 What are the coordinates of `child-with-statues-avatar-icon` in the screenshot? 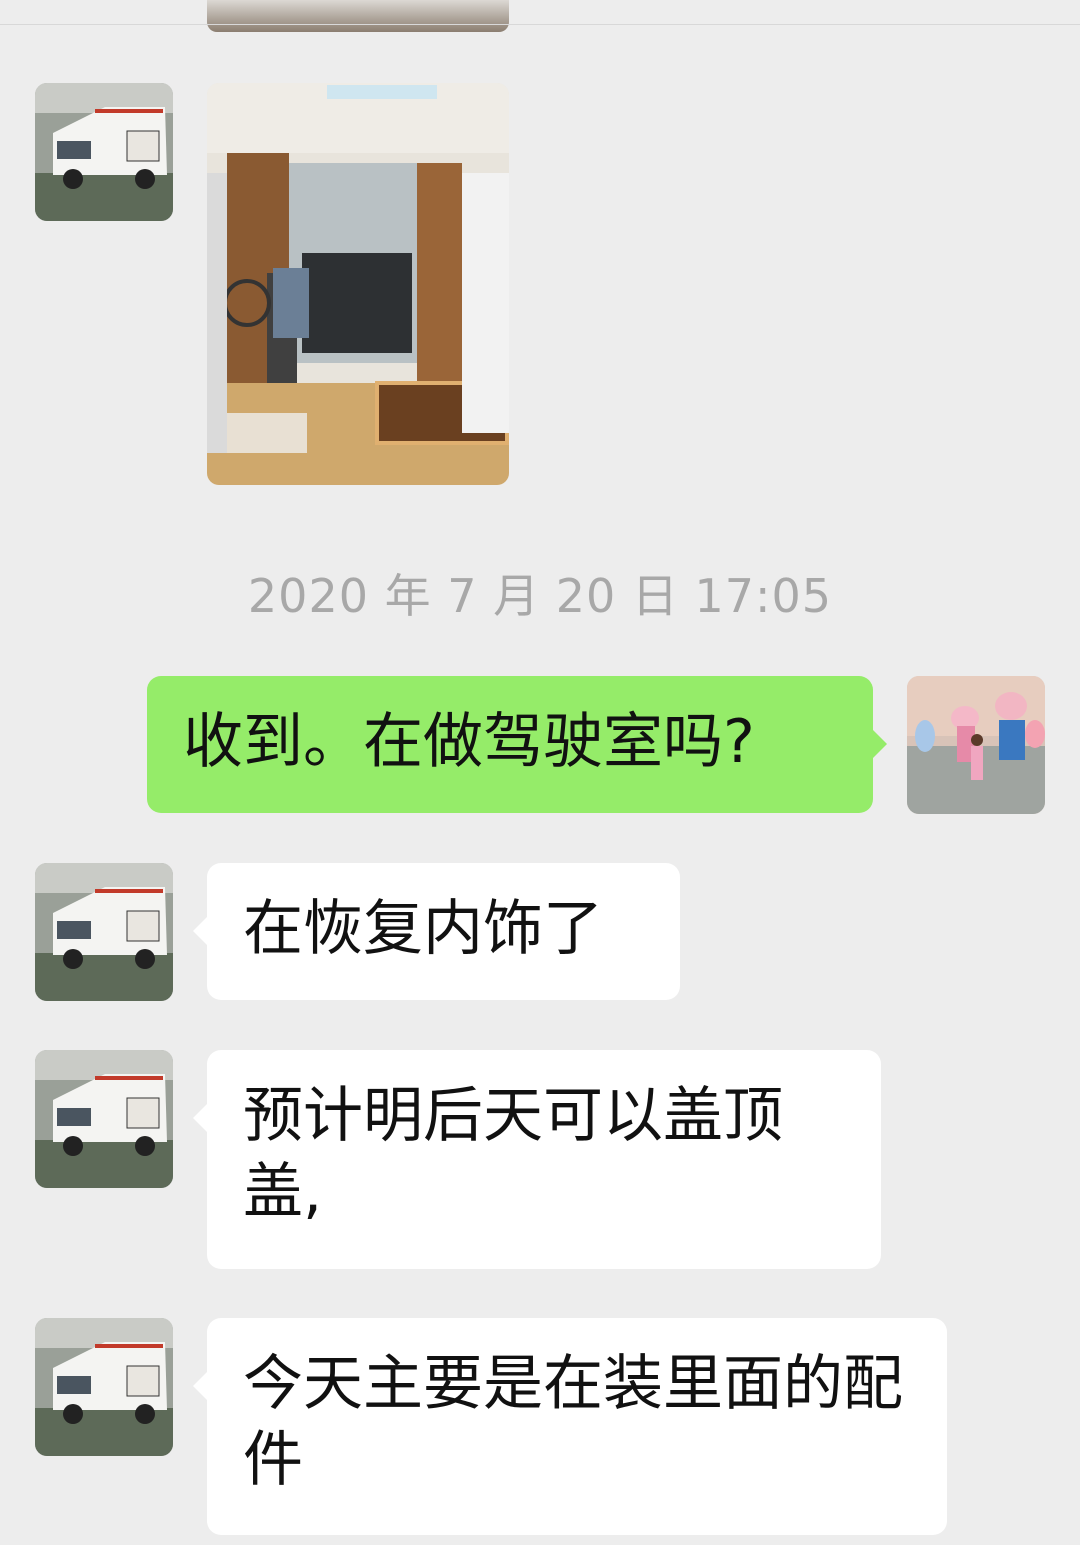 It's located at (976, 745).